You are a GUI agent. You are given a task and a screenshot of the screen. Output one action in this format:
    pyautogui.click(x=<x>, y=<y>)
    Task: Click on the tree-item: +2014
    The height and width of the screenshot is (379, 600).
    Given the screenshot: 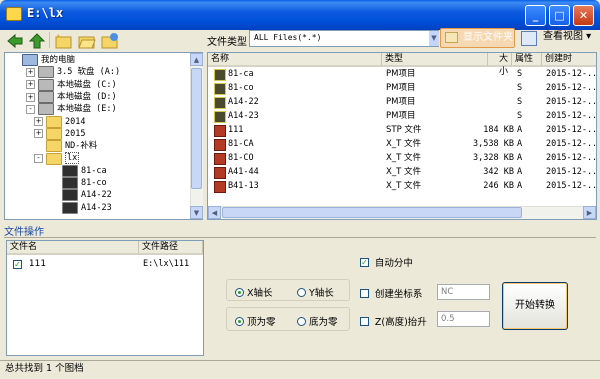 What is the action you would take?
    pyautogui.click(x=59, y=121)
    